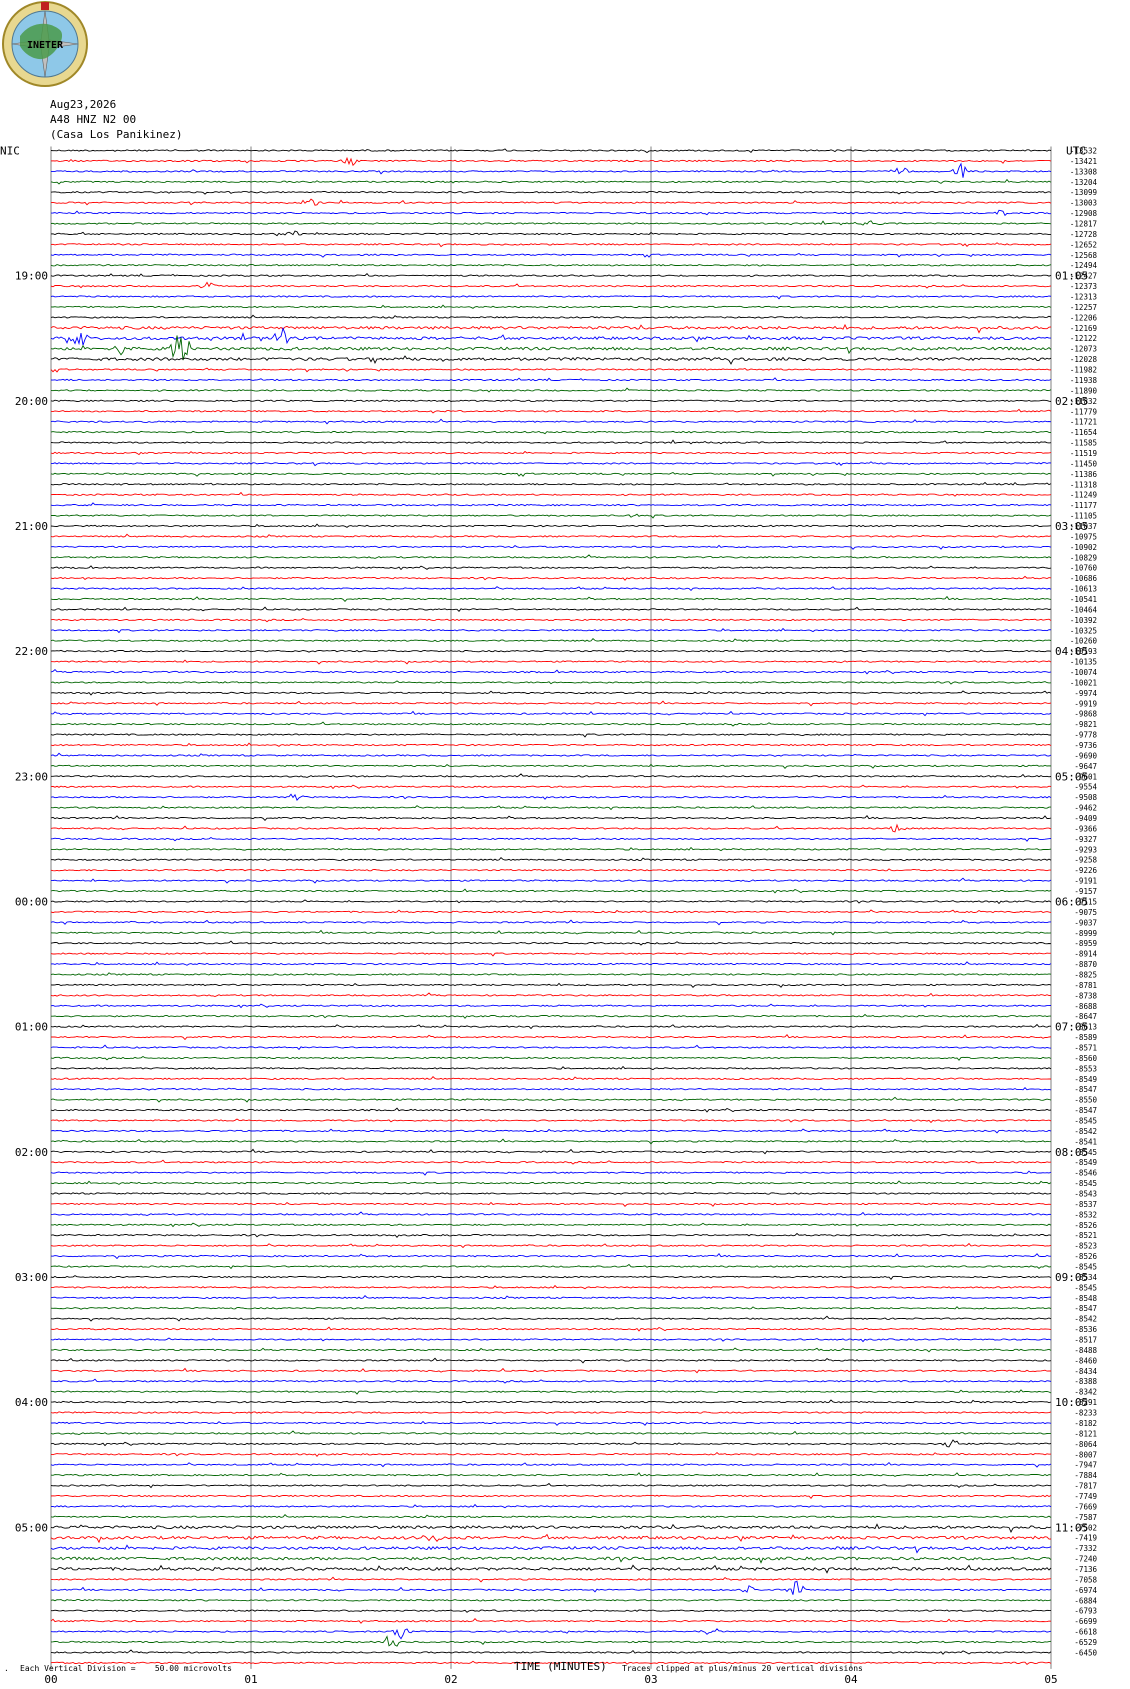 The height and width of the screenshot is (1689, 1130). I want to click on row-count-label: -10541, so click(1083, 599).